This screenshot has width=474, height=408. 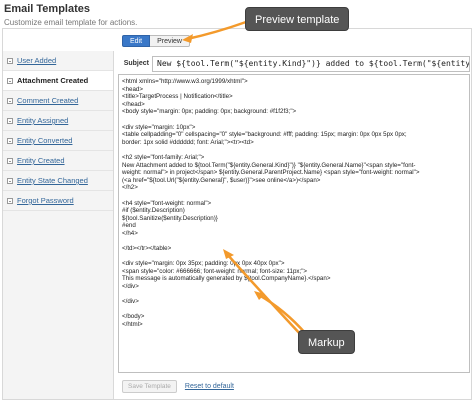 I want to click on sidebar-item-attachment-created: Attachment Created, so click(x=58, y=81).